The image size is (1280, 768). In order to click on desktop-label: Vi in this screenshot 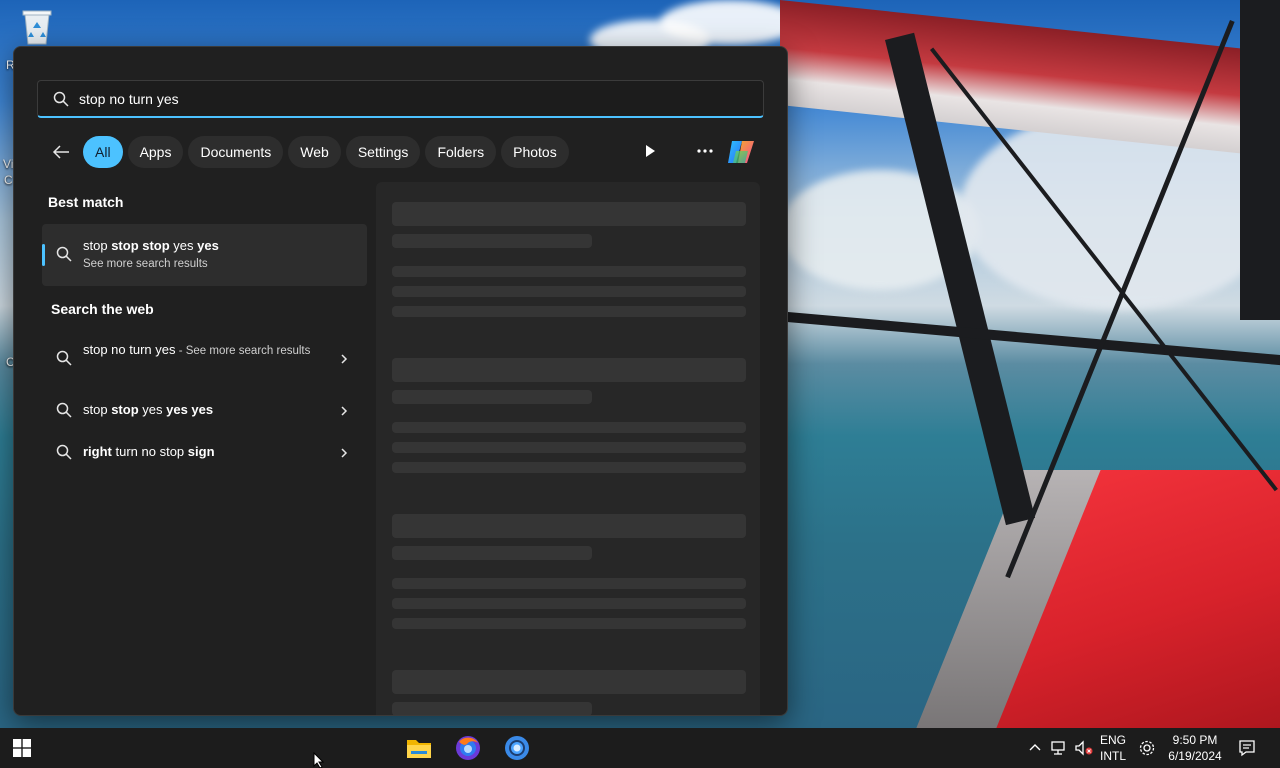, I will do `click(8, 164)`.